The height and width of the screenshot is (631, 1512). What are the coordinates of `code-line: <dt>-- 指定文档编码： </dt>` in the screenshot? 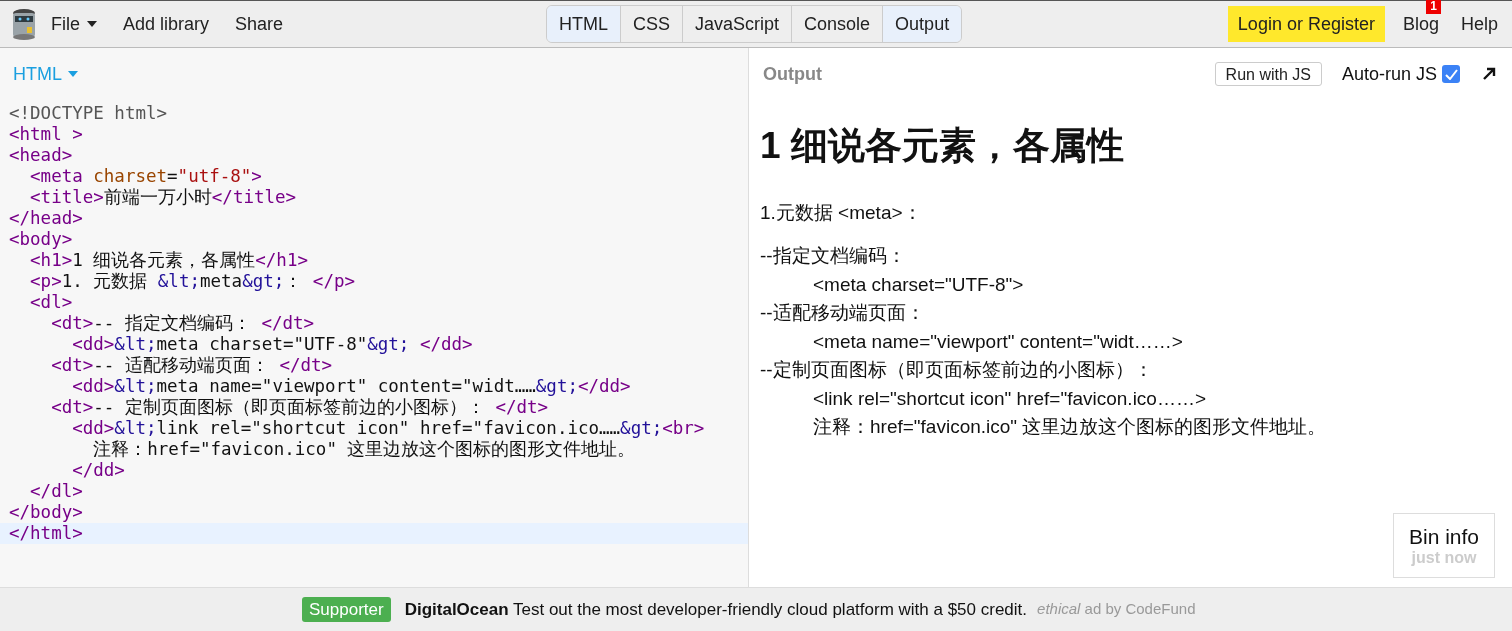 It's located at (183, 323).